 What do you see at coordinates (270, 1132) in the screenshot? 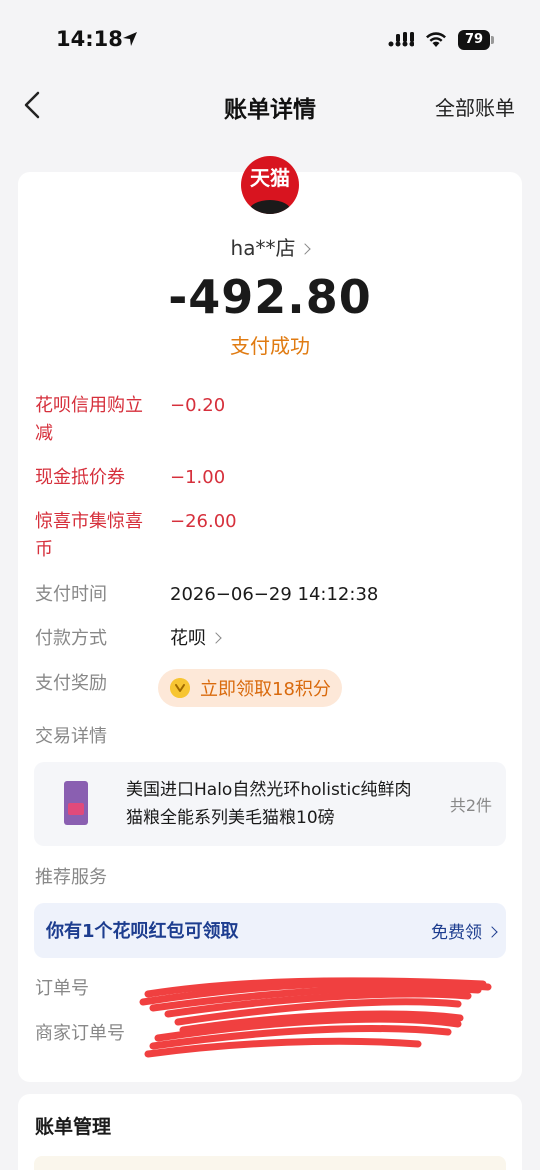
I see `bill-management-card: 账单管理` at bounding box center [270, 1132].